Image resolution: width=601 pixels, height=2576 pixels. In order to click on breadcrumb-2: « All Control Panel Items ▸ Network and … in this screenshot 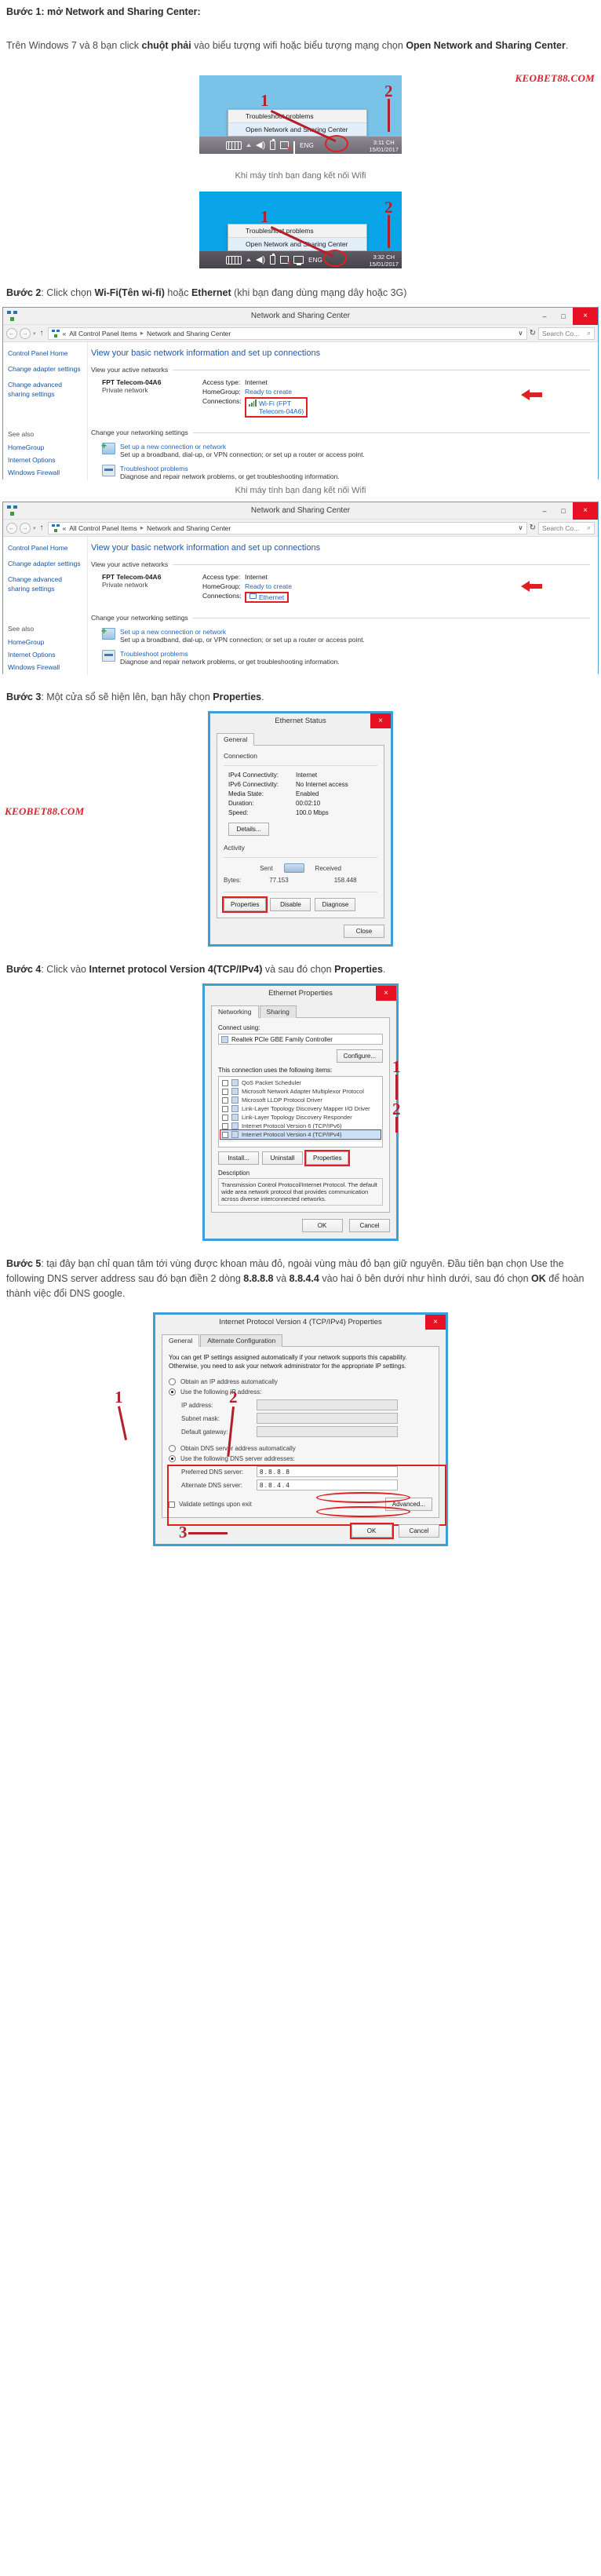, I will do `click(287, 528)`.